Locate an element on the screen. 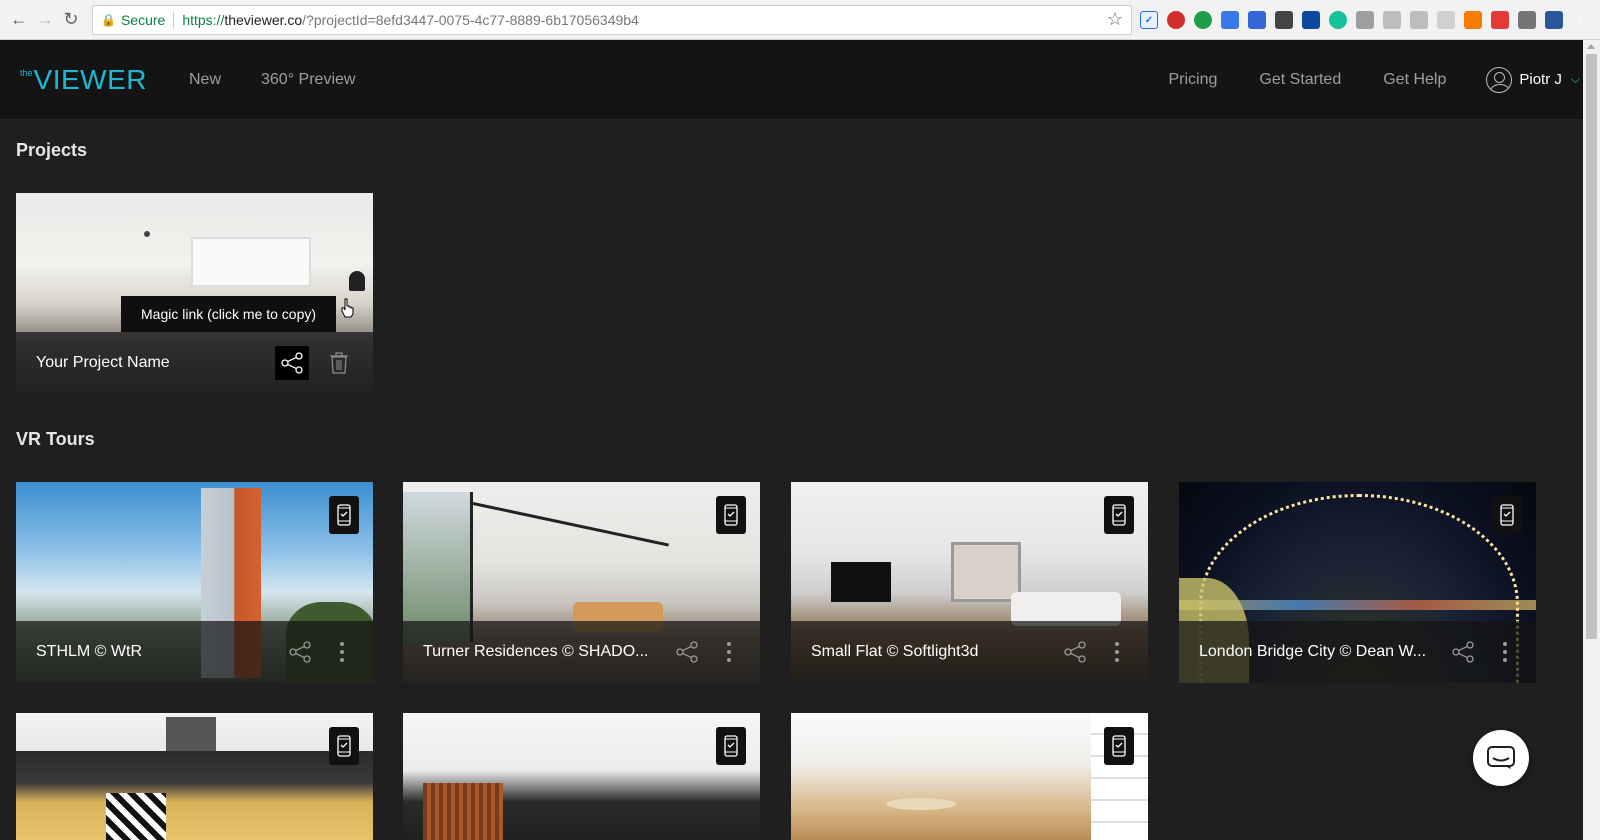  extension-grammarly-icon is located at coordinates (1338, 19).